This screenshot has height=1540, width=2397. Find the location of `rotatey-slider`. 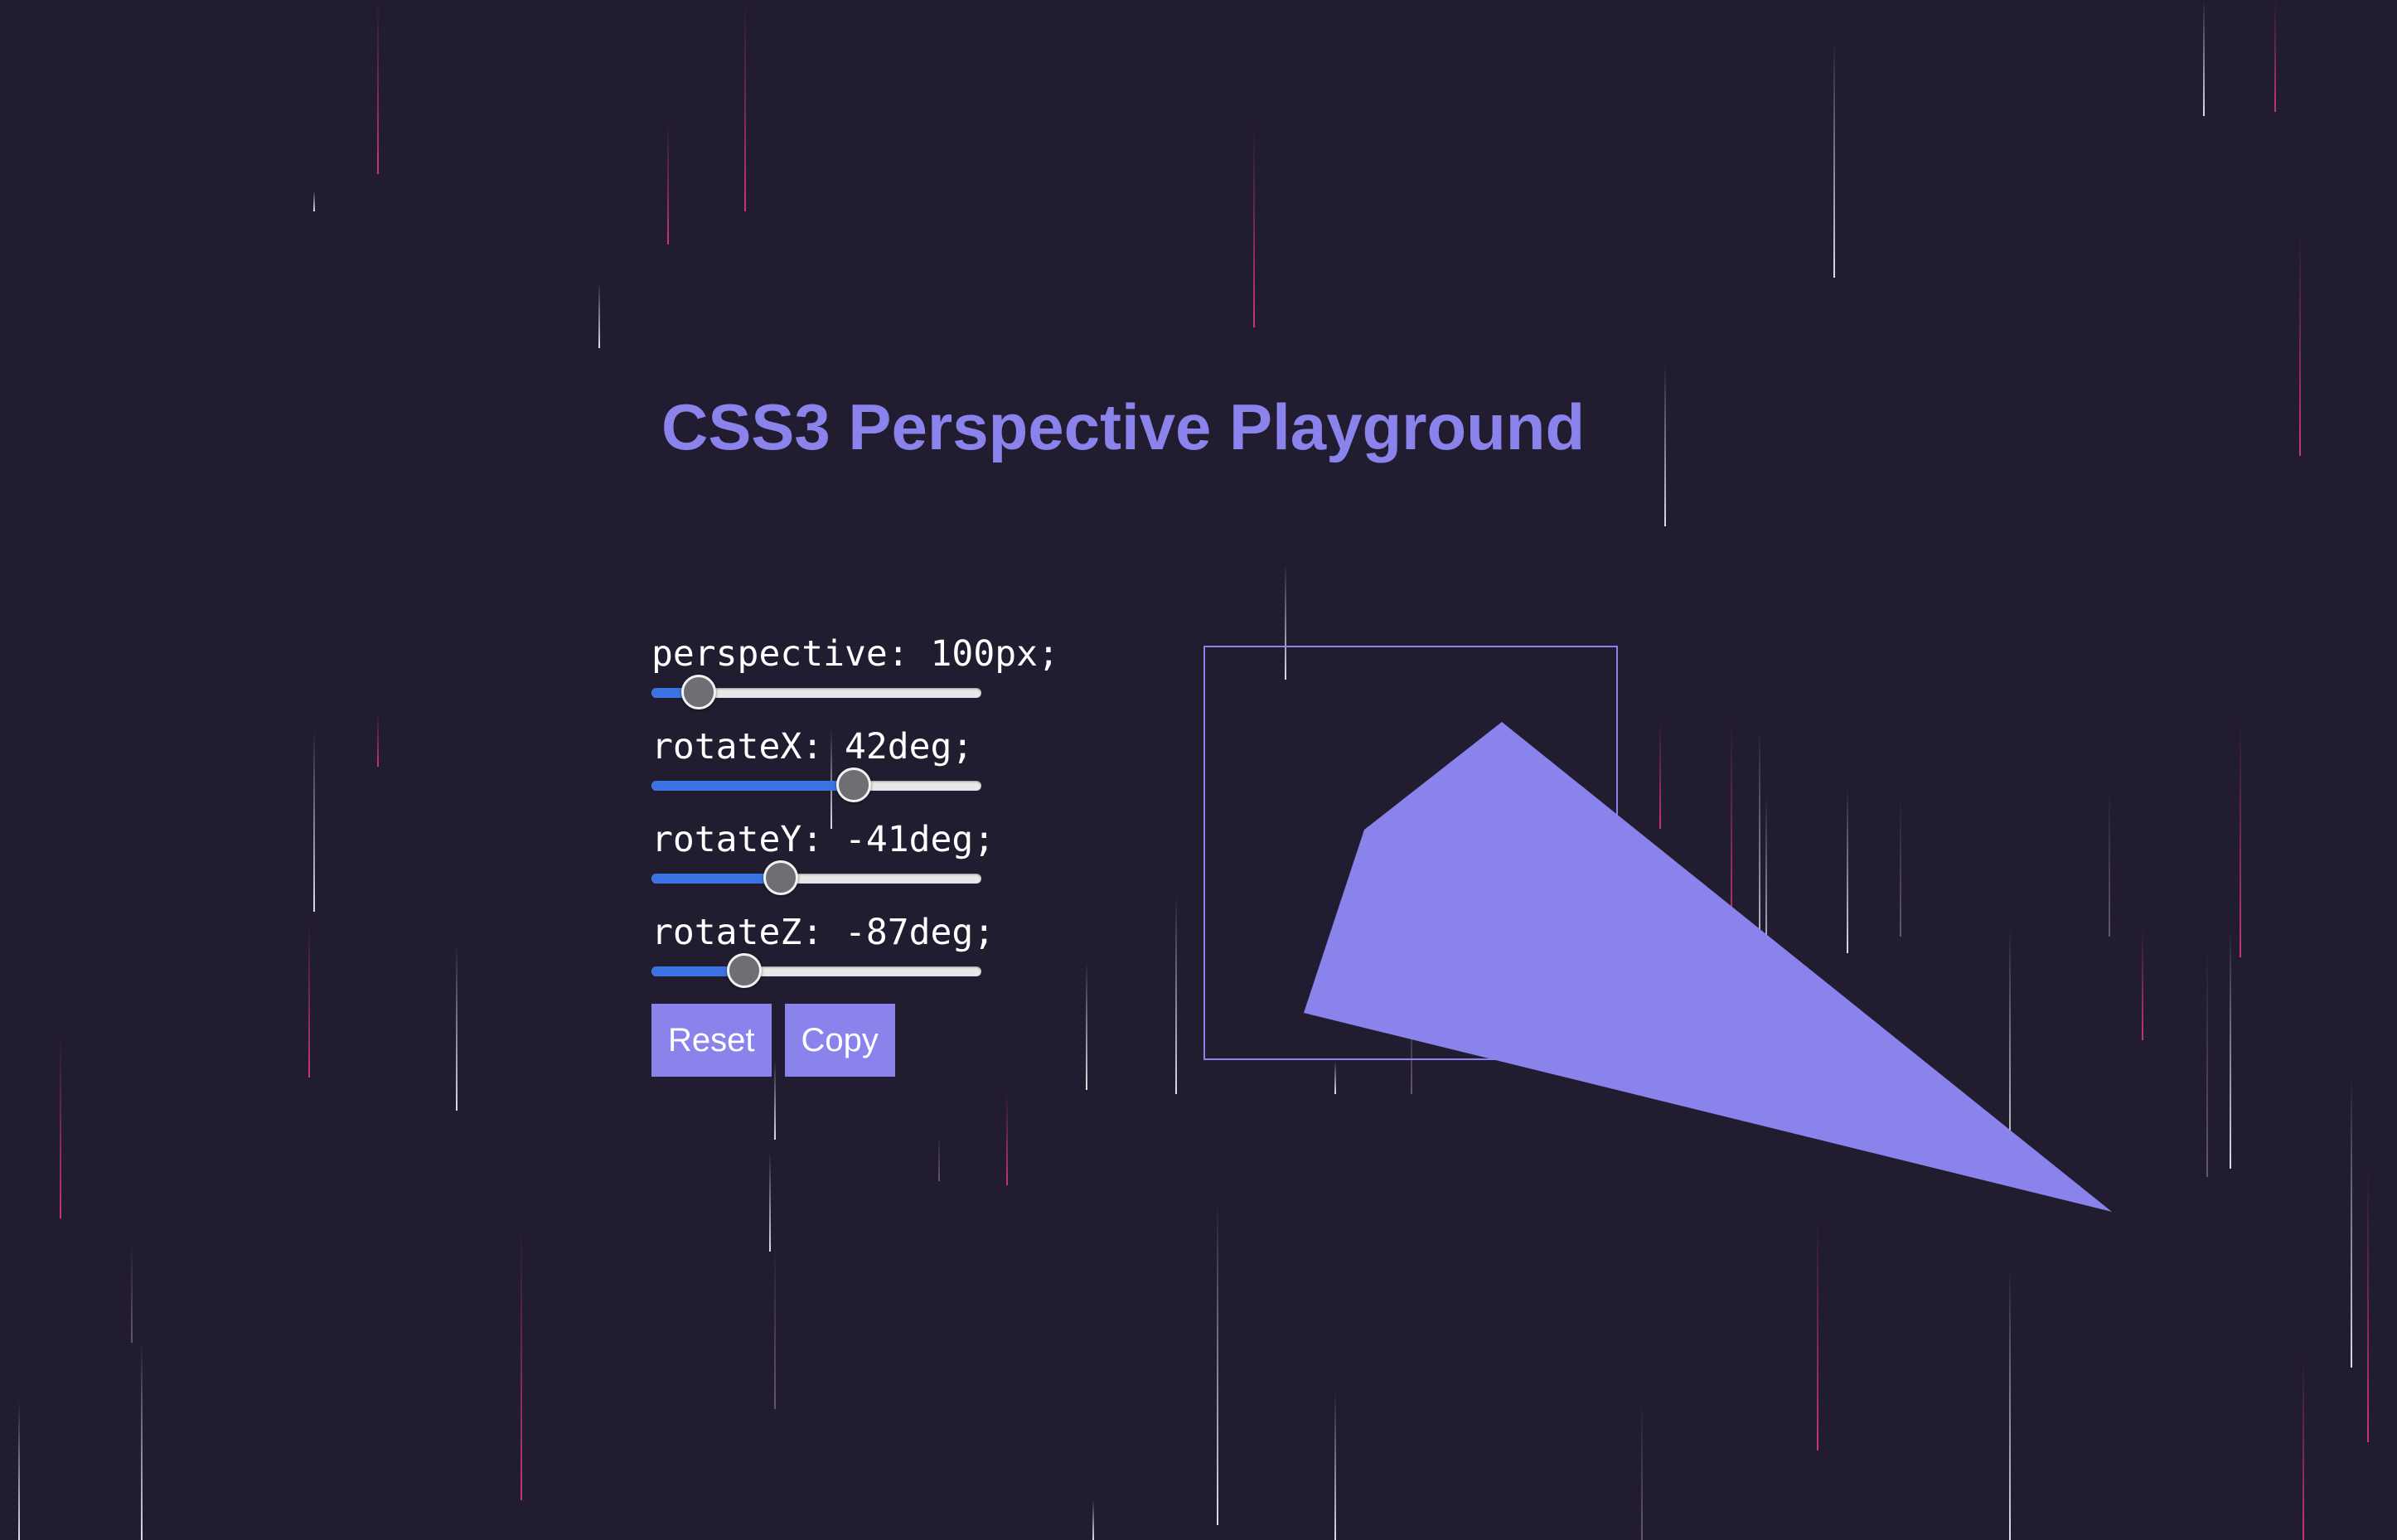

rotatey-slider is located at coordinates (816, 877).